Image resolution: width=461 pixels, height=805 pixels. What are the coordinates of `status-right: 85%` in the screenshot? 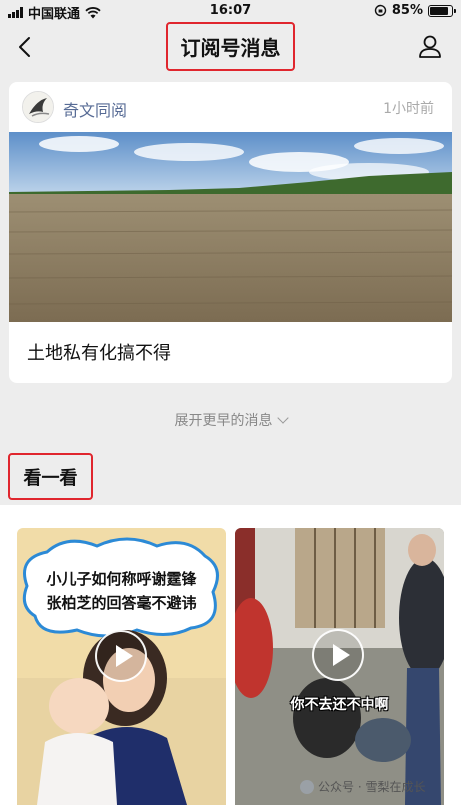 It's located at (415, 10).